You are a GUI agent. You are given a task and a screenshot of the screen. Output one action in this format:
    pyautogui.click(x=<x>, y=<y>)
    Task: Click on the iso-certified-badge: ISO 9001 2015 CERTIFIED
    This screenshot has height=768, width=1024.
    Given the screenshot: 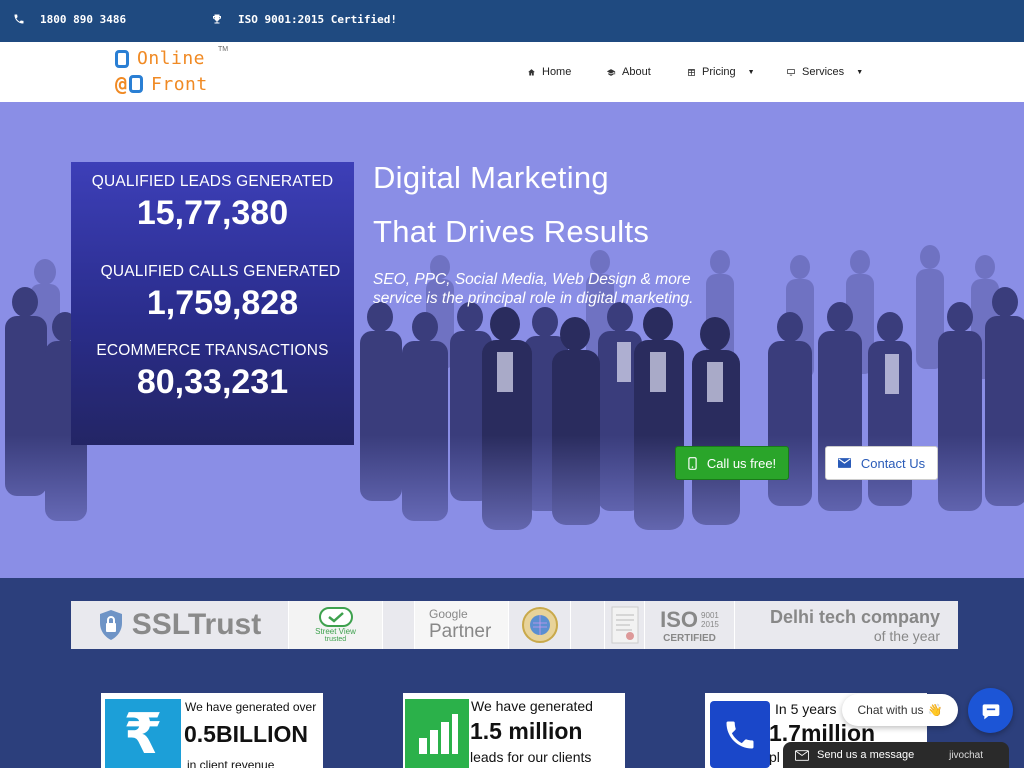 What is the action you would take?
    pyautogui.click(x=690, y=625)
    